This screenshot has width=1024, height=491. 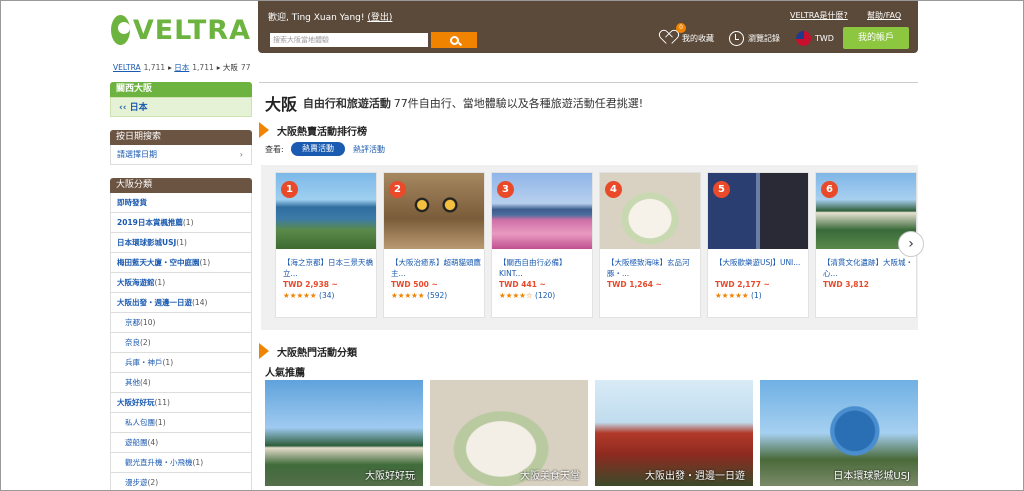 What do you see at coordinates (181, 107) in the screenshot?
I see `sidebar-country-link: ‹‹ 日本` at bounding box center [181, 107].